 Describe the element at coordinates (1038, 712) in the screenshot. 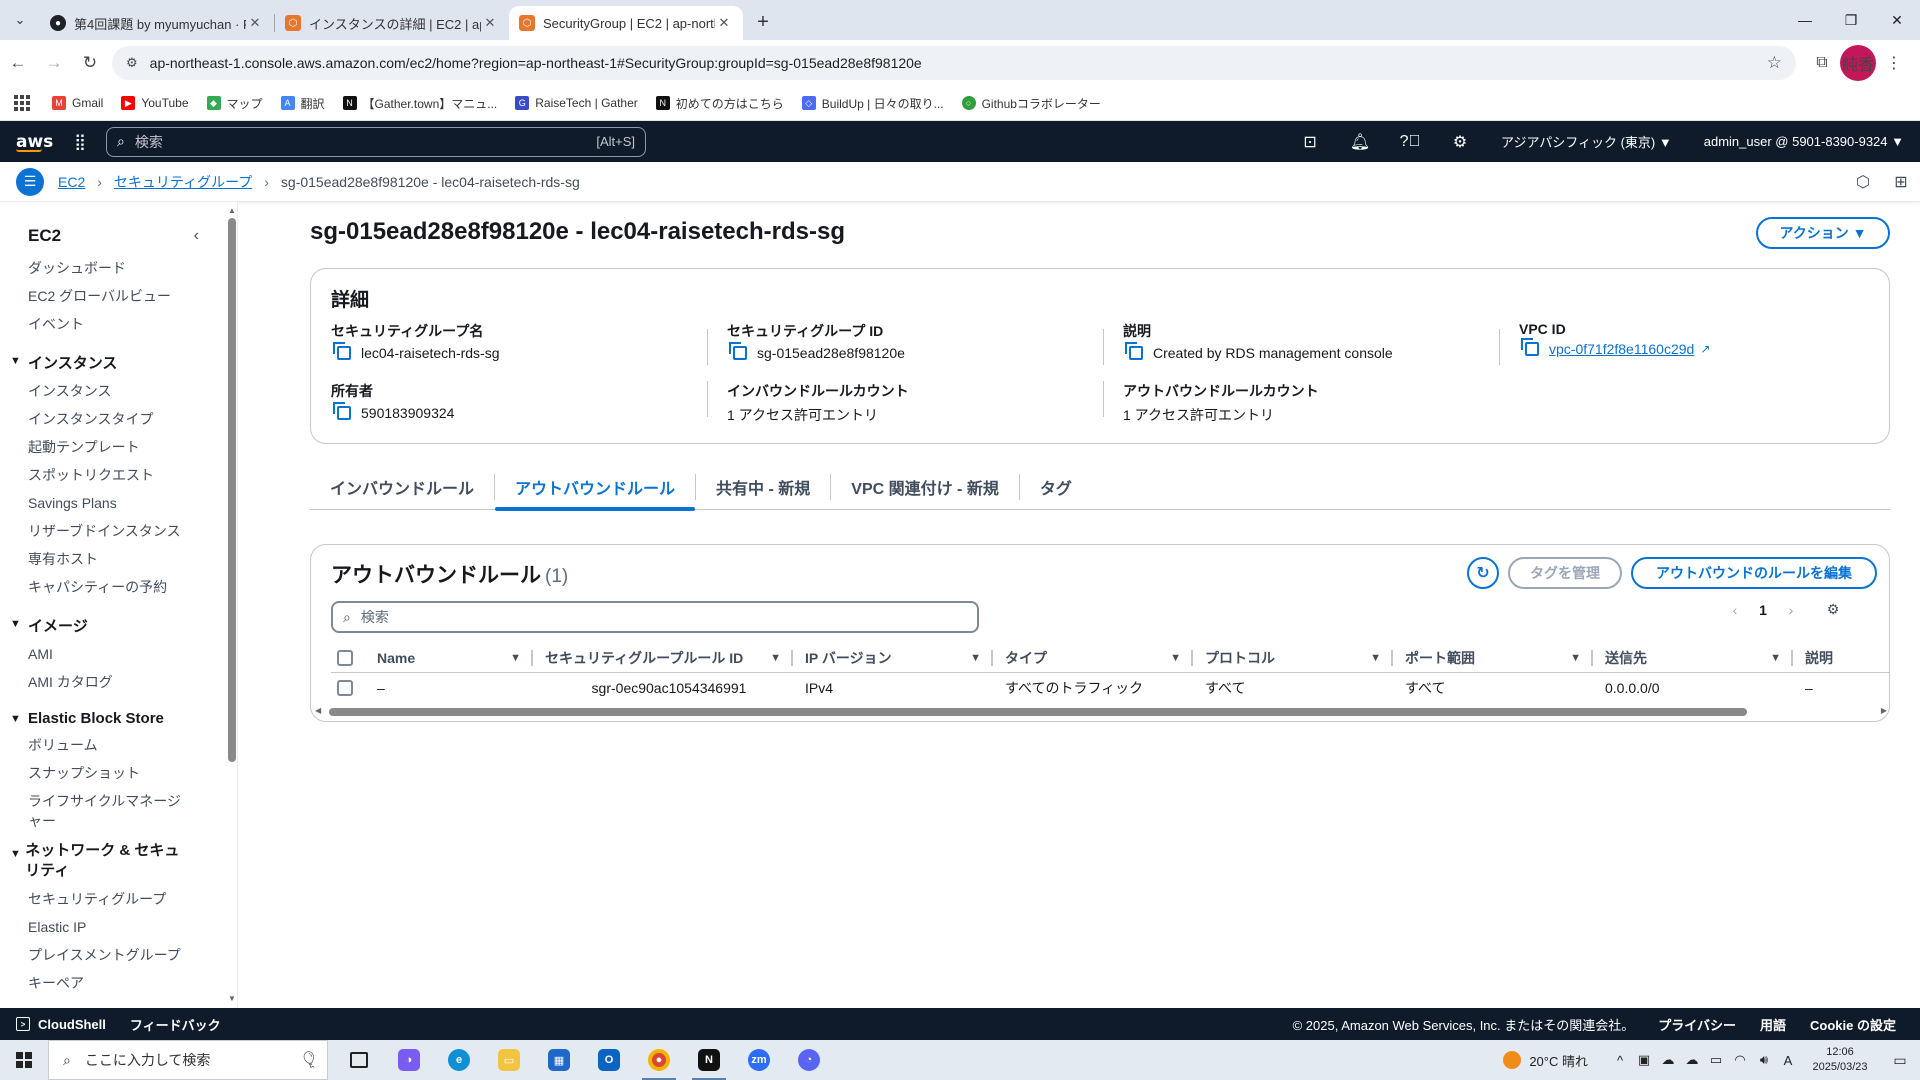

I see `scrollbar-thumb` at that location.